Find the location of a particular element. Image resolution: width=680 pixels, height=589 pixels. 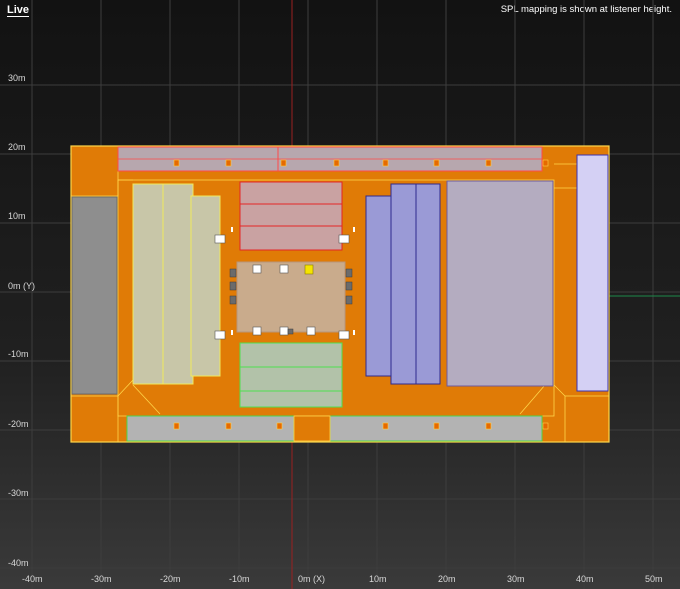

x-tick-label: -40m is located at coordinates (32, 579).